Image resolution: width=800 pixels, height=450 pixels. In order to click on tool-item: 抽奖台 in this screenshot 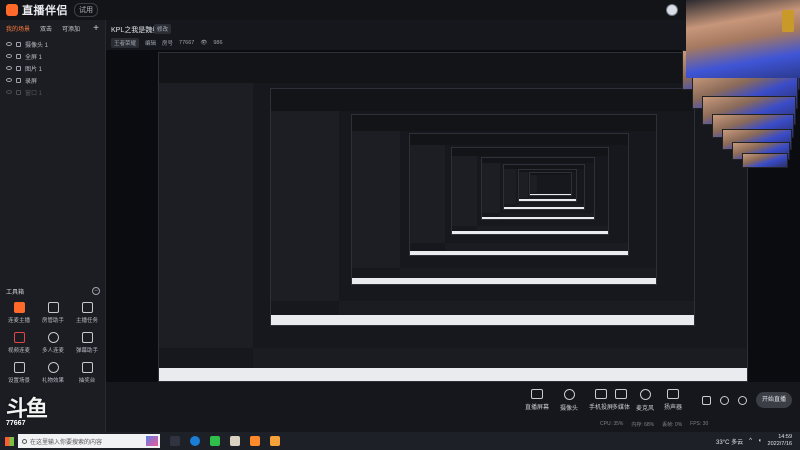, I will do `click(87, 373)`.